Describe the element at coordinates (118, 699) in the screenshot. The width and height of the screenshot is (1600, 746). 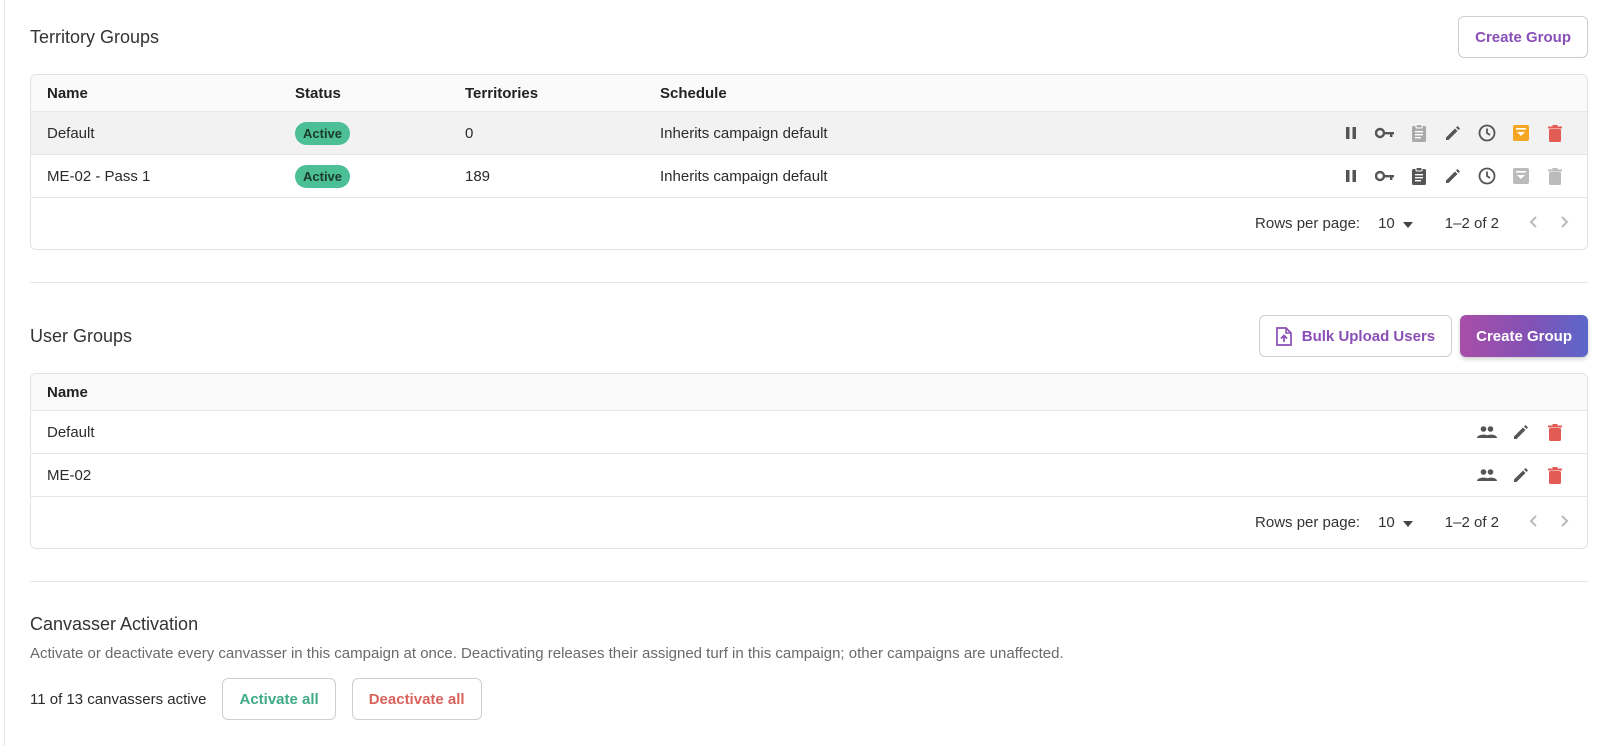
I see `active-canvasser-count: 11 of 13 canvassers active` at that location.